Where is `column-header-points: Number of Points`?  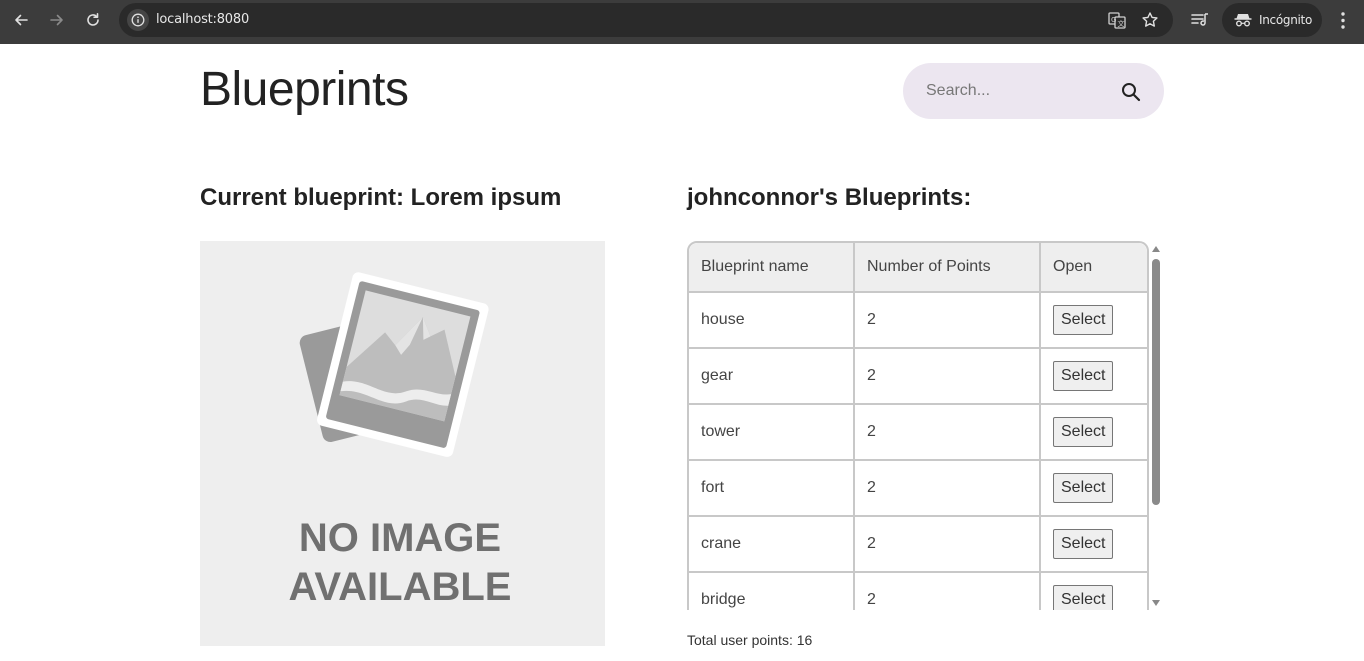 column-header-points: Number of Points is located at coordinates (948, 268).